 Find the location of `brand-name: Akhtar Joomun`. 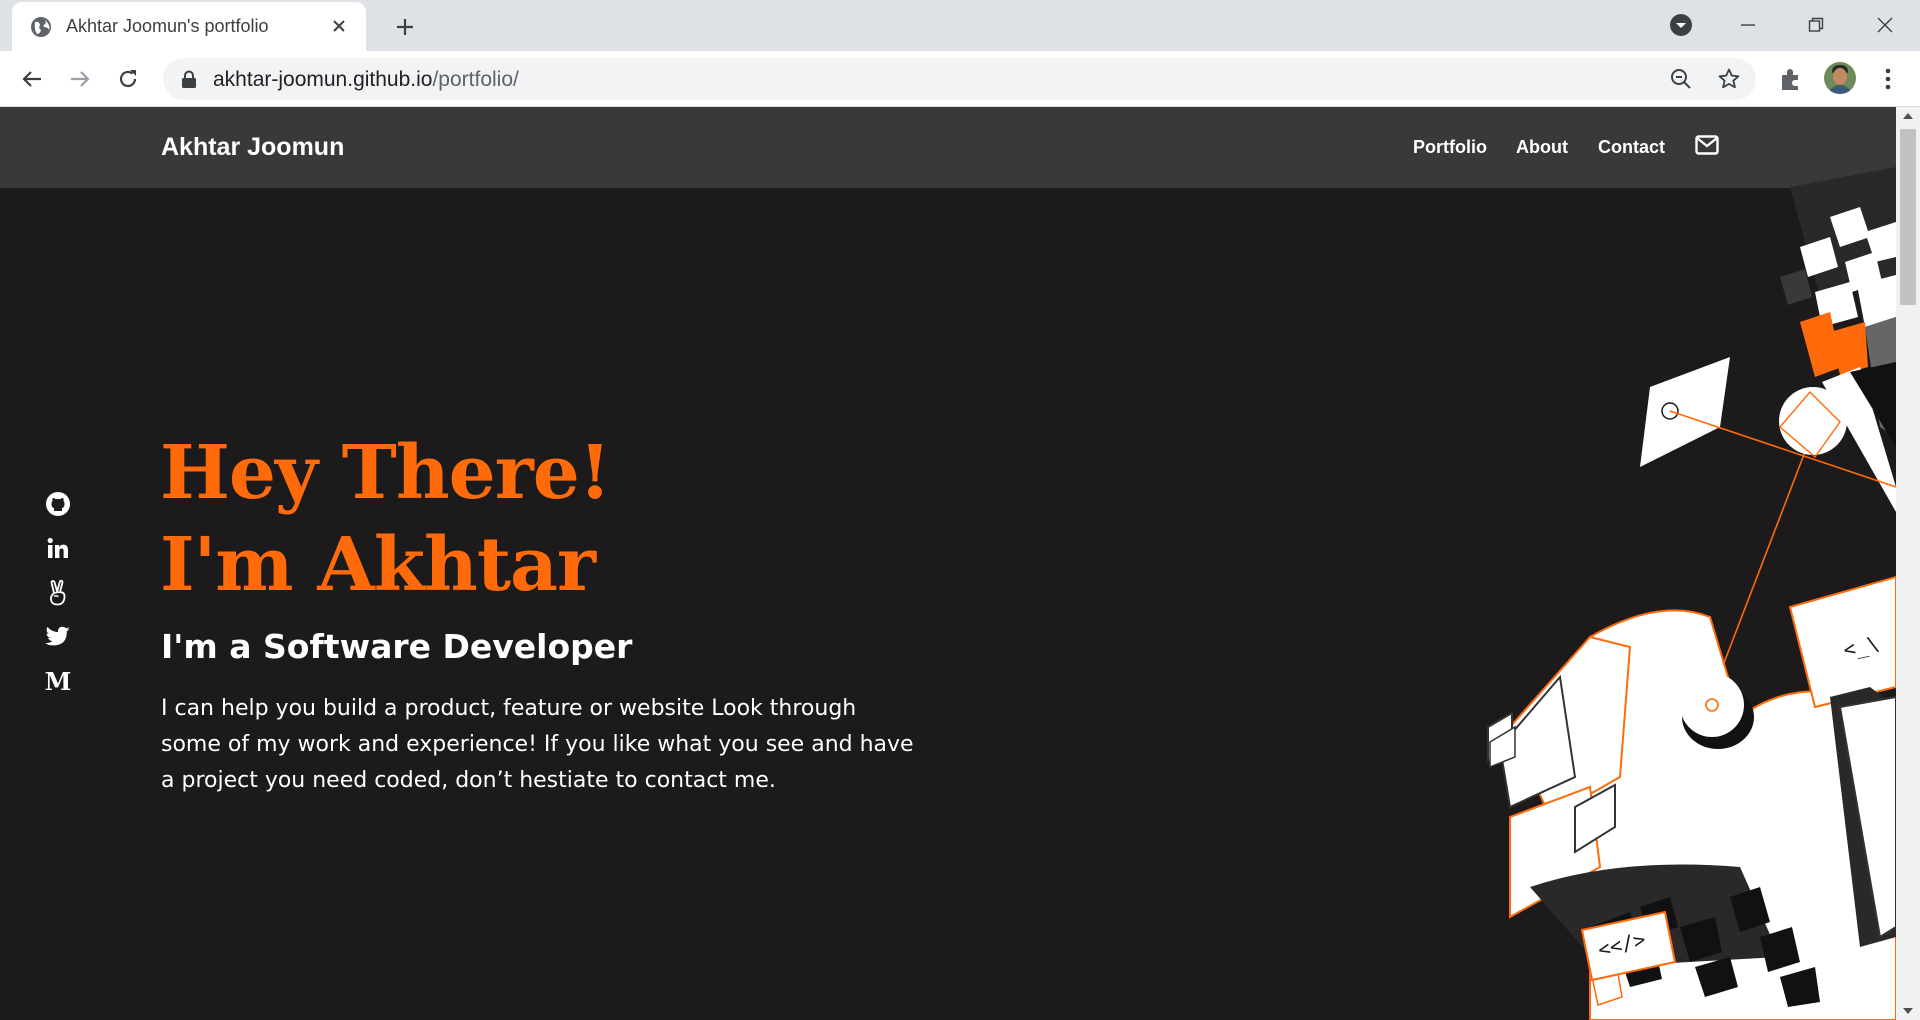

brand-name: Akhtar Joomun is located at coordinates (252, 147).